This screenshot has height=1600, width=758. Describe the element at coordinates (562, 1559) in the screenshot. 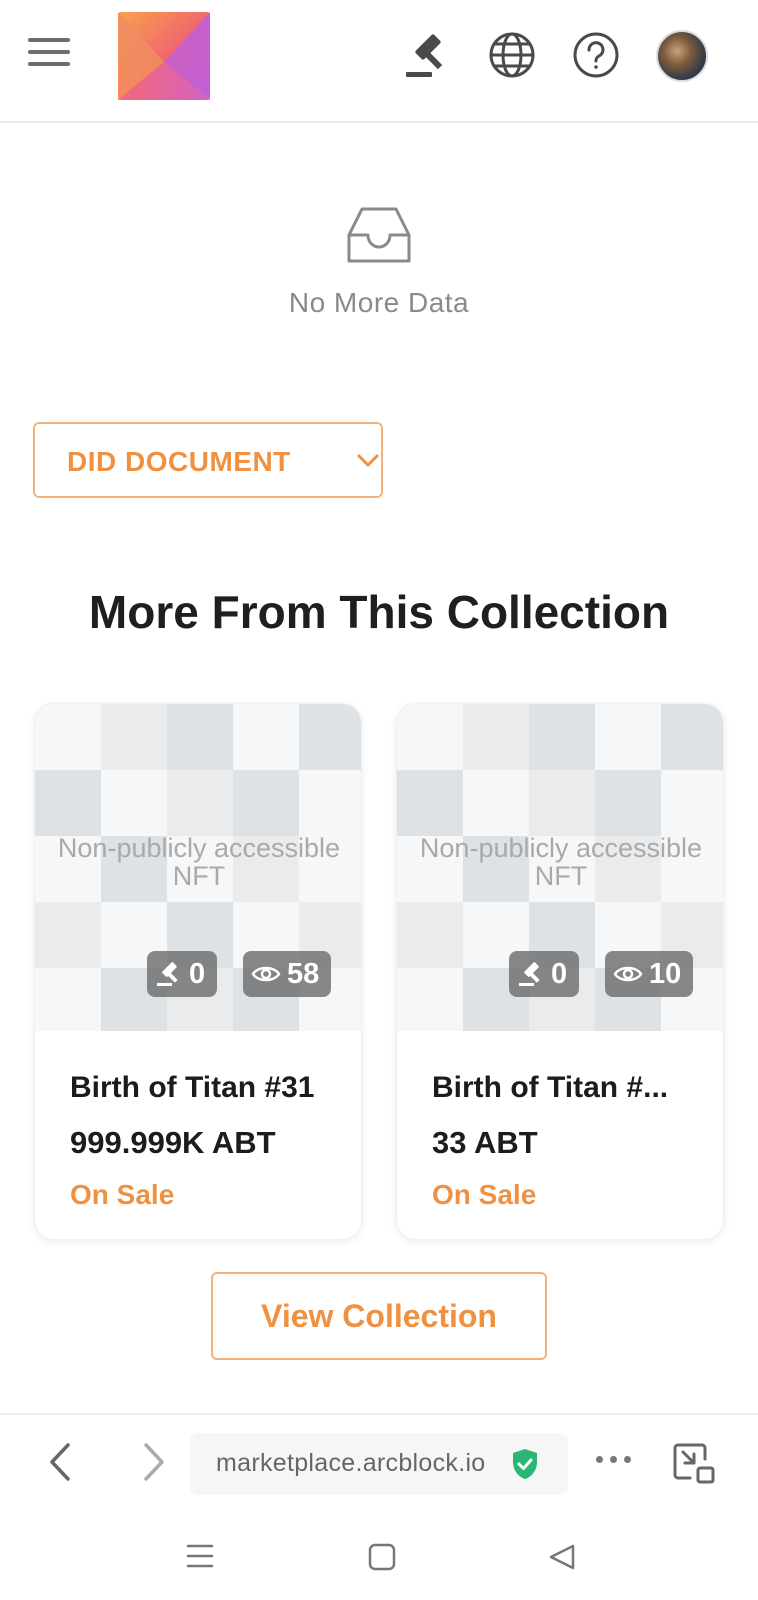

I see `system-back-icon` at that location.